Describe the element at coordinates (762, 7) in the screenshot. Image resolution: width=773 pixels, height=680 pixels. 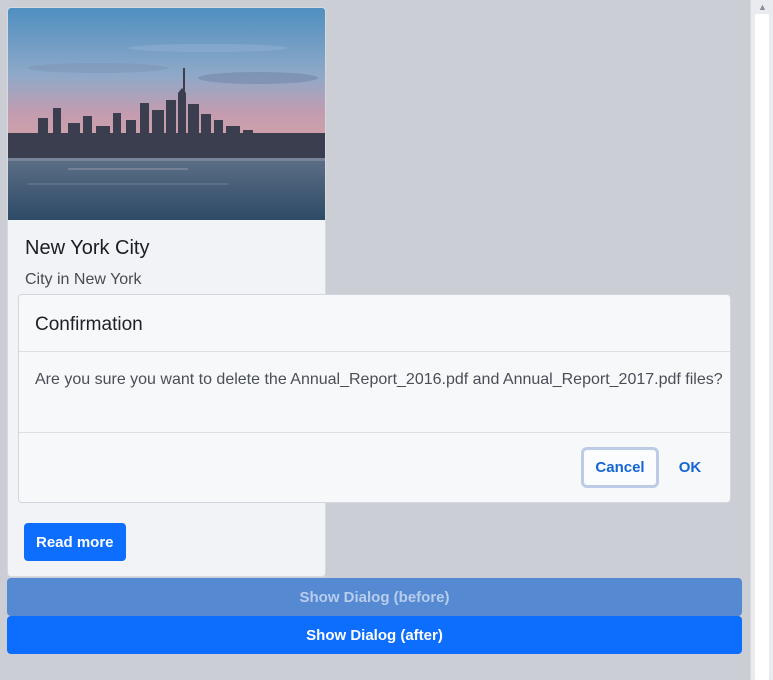
I see `scroll-up-arrow-icon: ▲` at that location.